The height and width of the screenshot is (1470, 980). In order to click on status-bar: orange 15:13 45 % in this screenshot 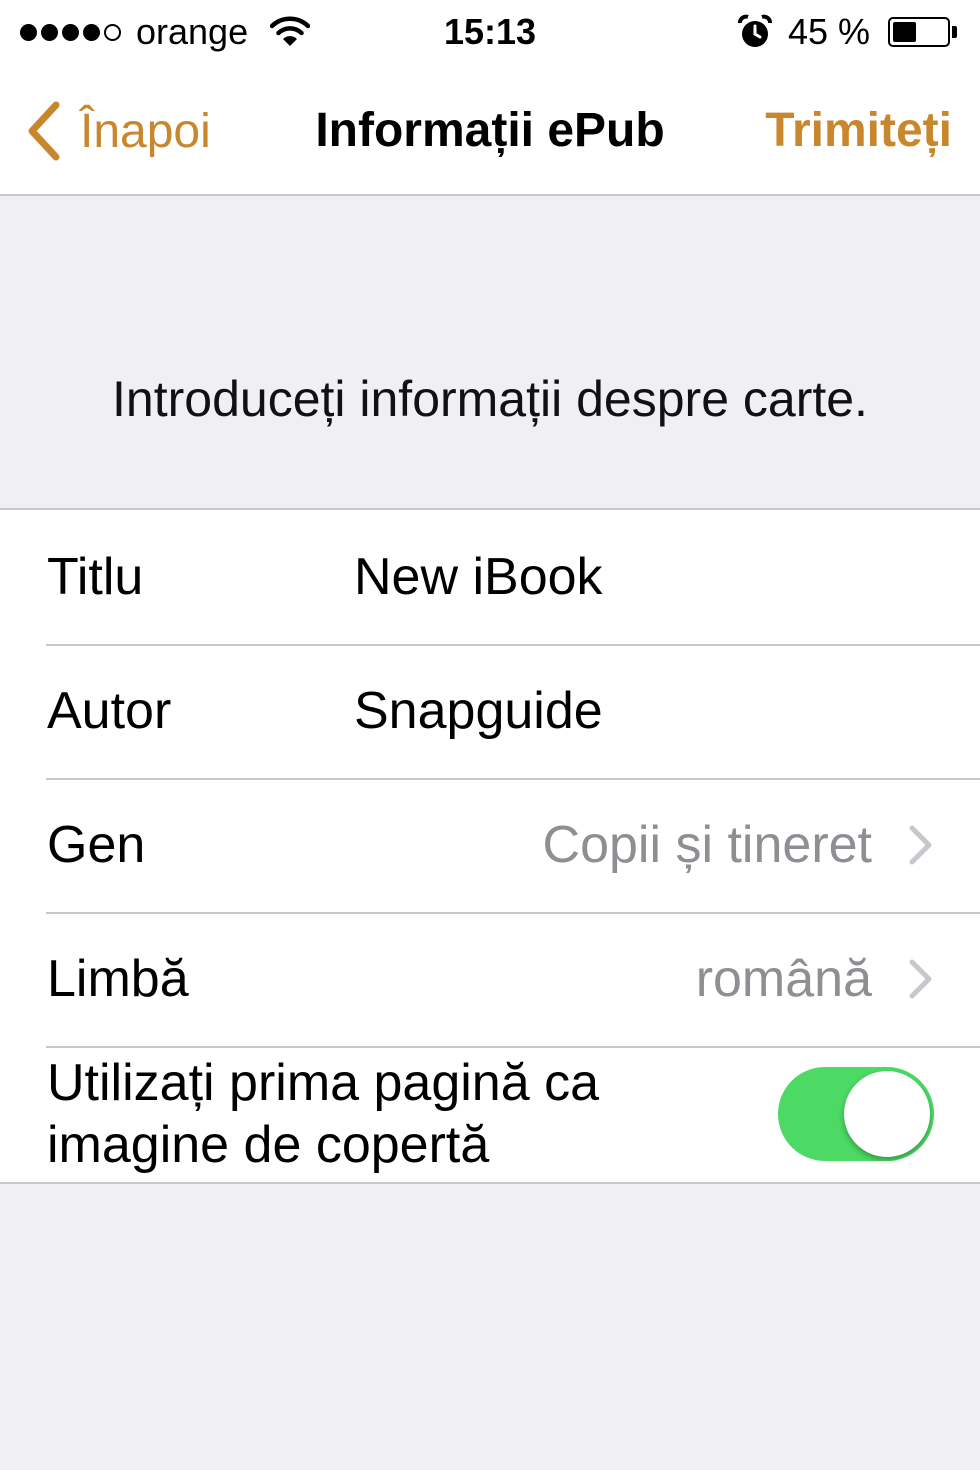, I will do `click(490, 33)`.